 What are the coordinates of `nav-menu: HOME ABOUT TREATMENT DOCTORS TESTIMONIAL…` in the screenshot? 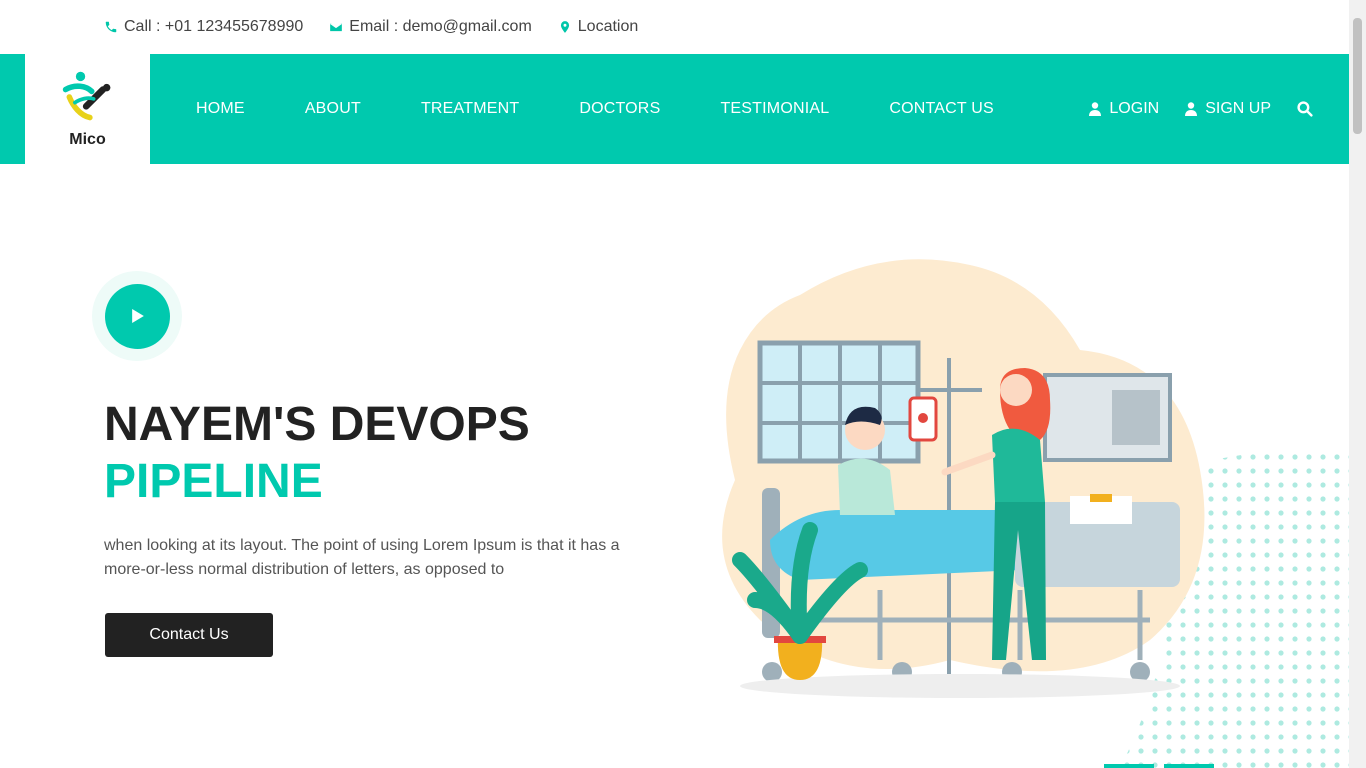 It's located at (595, 109).